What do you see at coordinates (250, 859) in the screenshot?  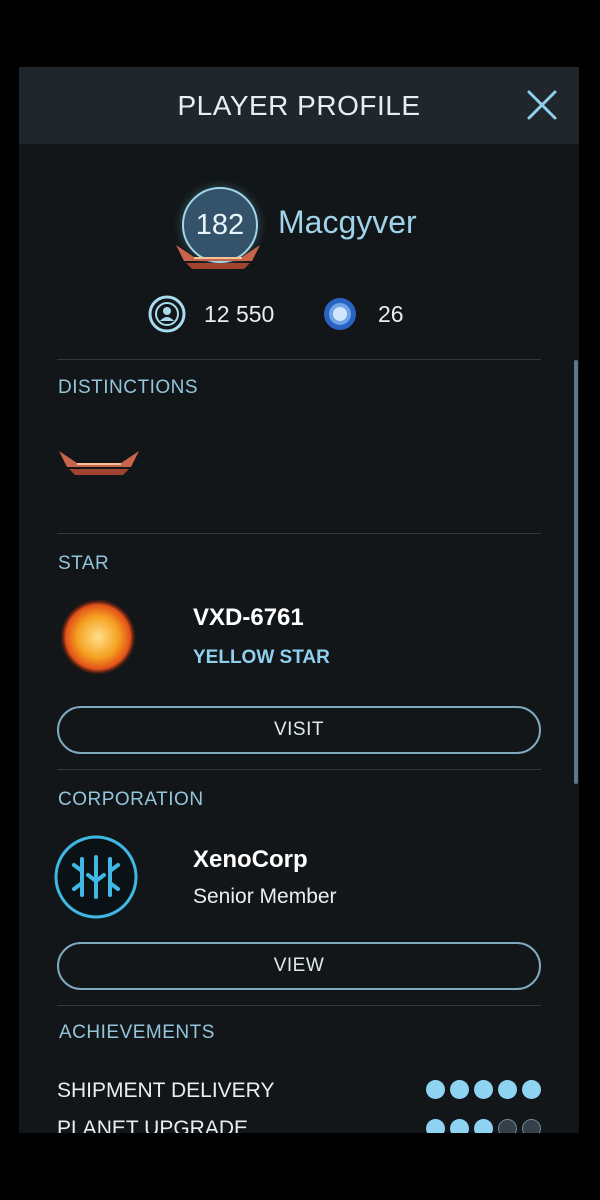 I see `corporation-name: XenoCorp` at bounding box center [250, 859].